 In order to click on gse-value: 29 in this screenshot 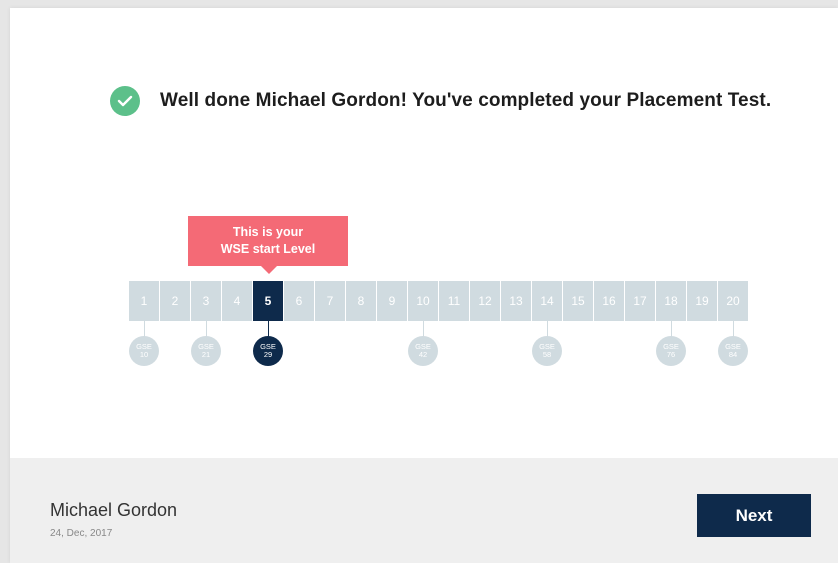, I will do `click(268, 354)`.